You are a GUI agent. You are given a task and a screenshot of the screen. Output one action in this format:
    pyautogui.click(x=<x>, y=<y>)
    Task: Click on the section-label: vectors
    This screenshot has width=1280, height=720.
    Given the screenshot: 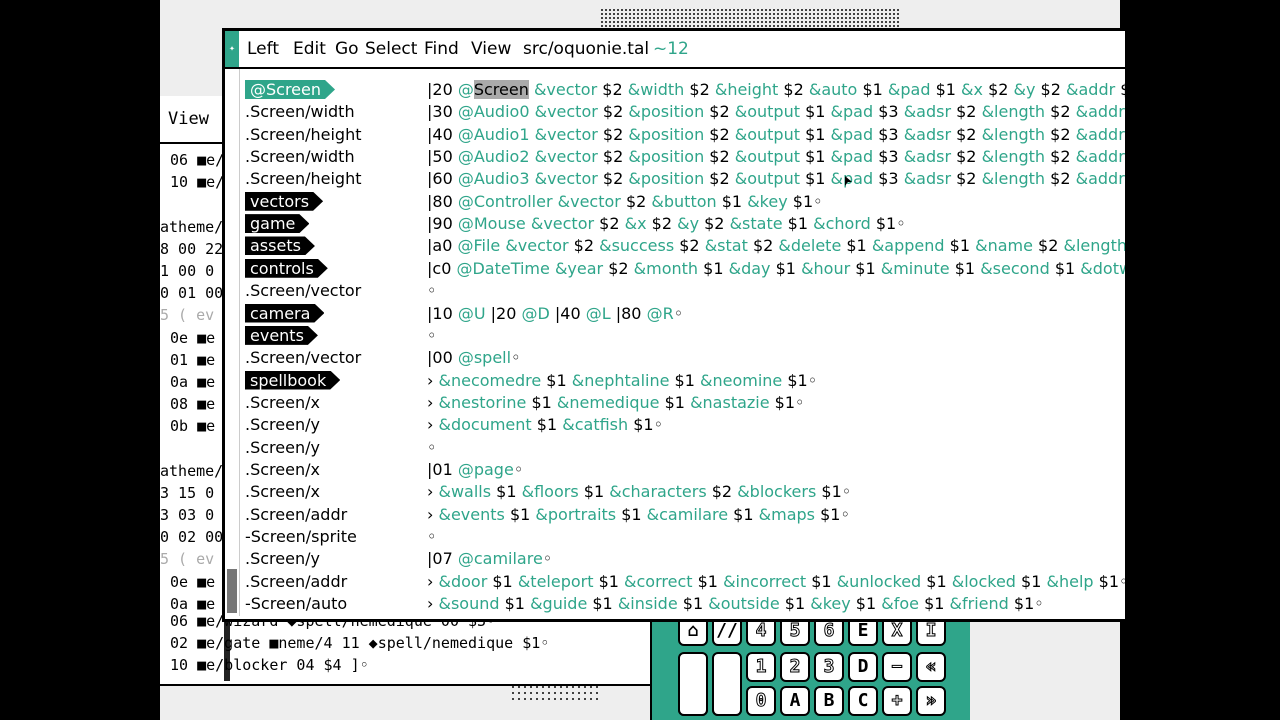 What is the action you would take?
    pyautogui.click(x=284, y=201)
    